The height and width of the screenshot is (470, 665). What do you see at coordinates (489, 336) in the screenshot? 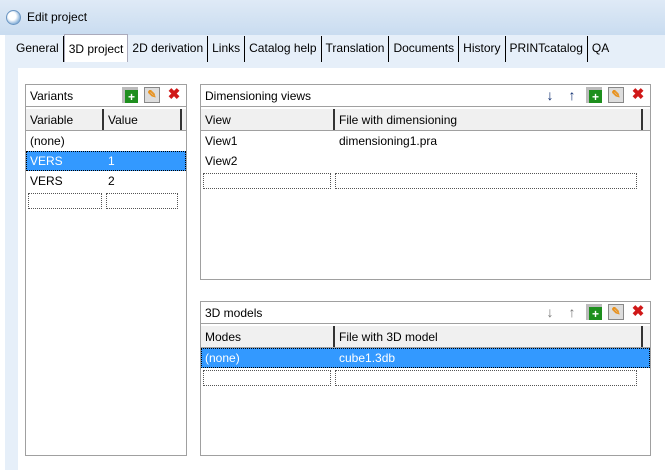
I see `column-header-3d-file: File with 3D model` at bounding box center [489, 336].